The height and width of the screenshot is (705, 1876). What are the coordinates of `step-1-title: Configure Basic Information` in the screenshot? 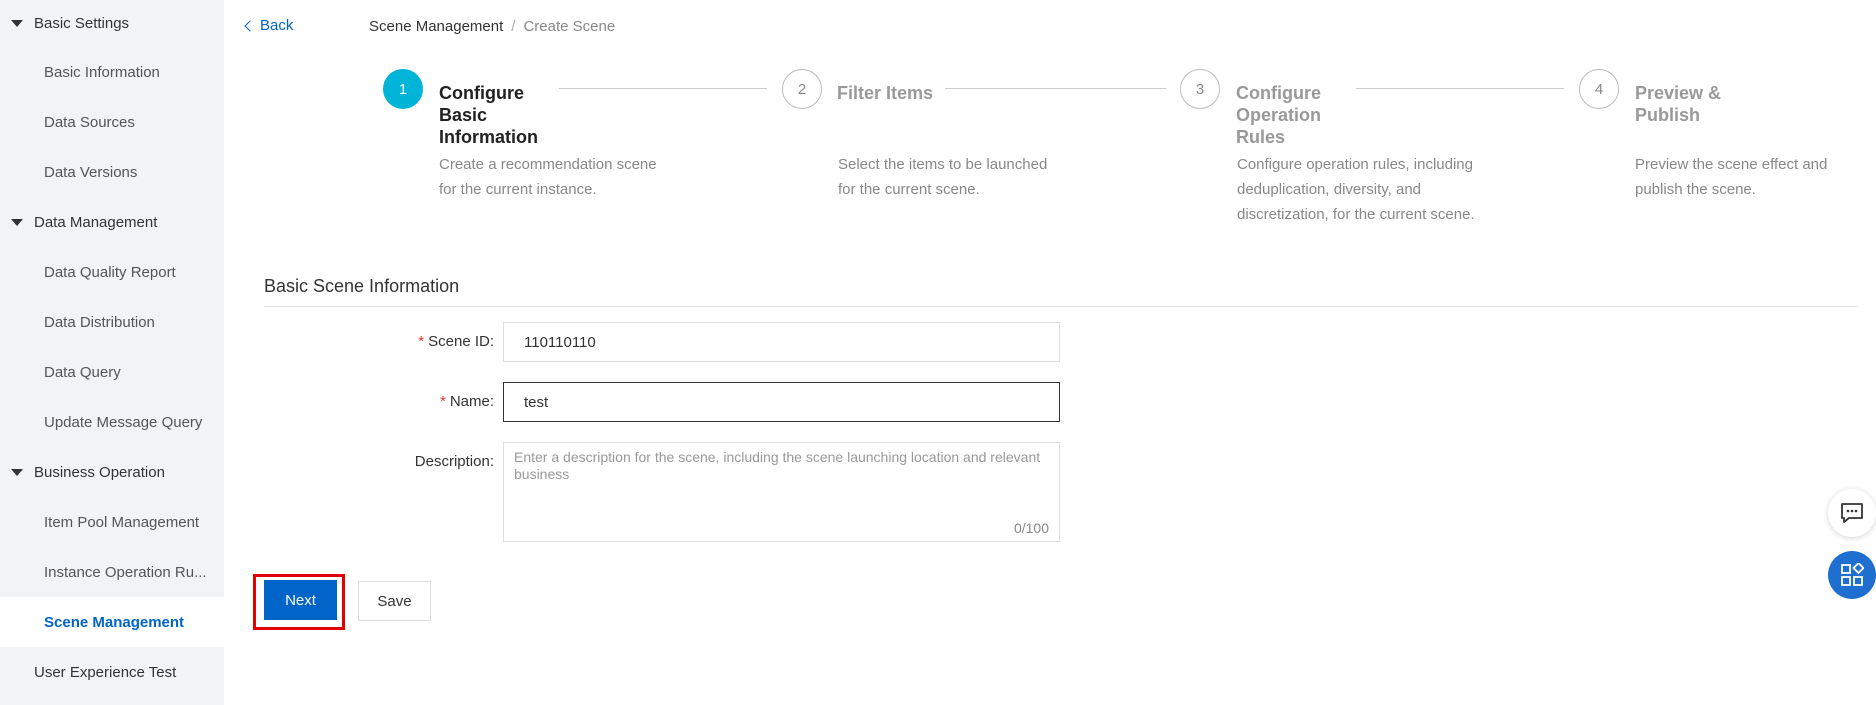 It's located at (488, 115).